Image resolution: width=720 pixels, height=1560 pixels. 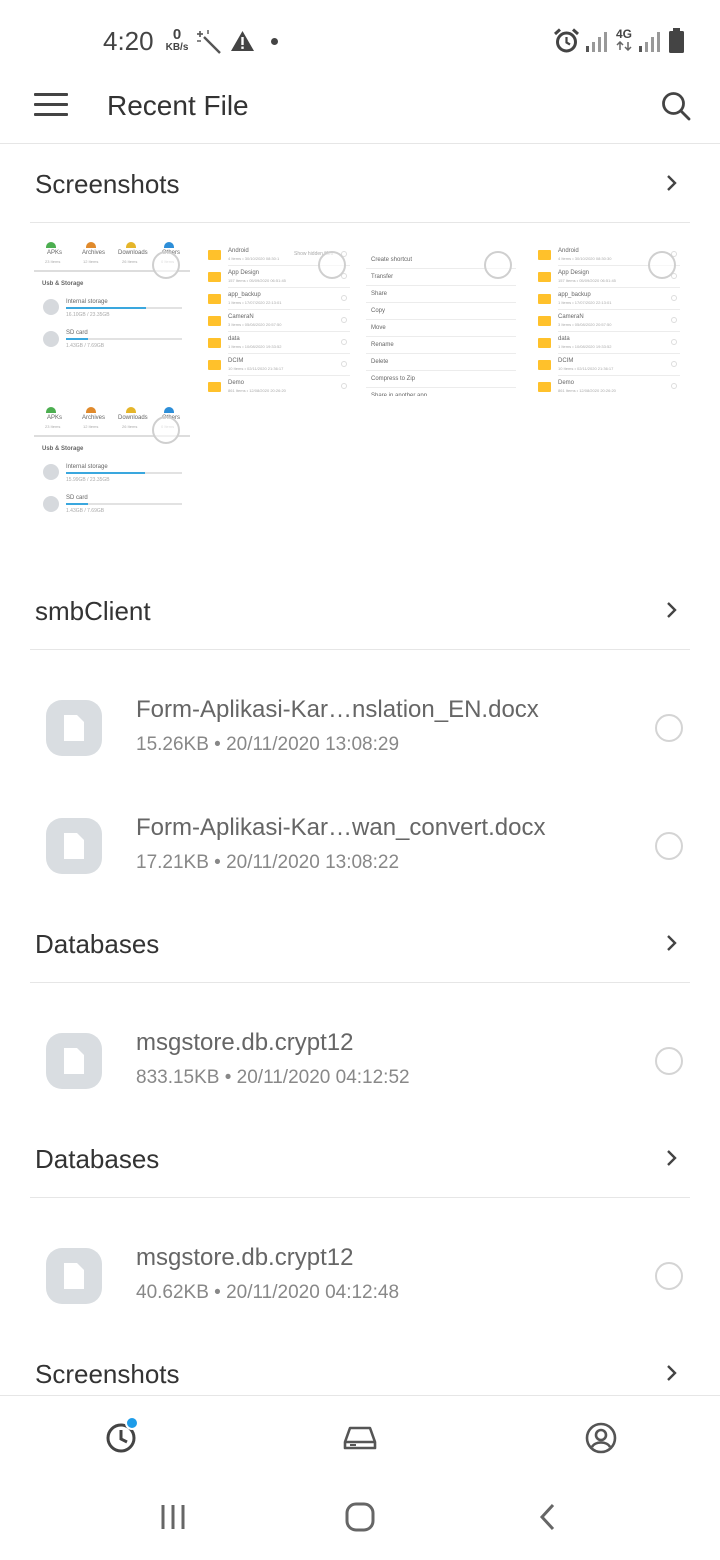 What do you see at coordinates (51, 105) in the screenshot?
I see `hamburger-menu-icon` at bounding box center [51, 105].